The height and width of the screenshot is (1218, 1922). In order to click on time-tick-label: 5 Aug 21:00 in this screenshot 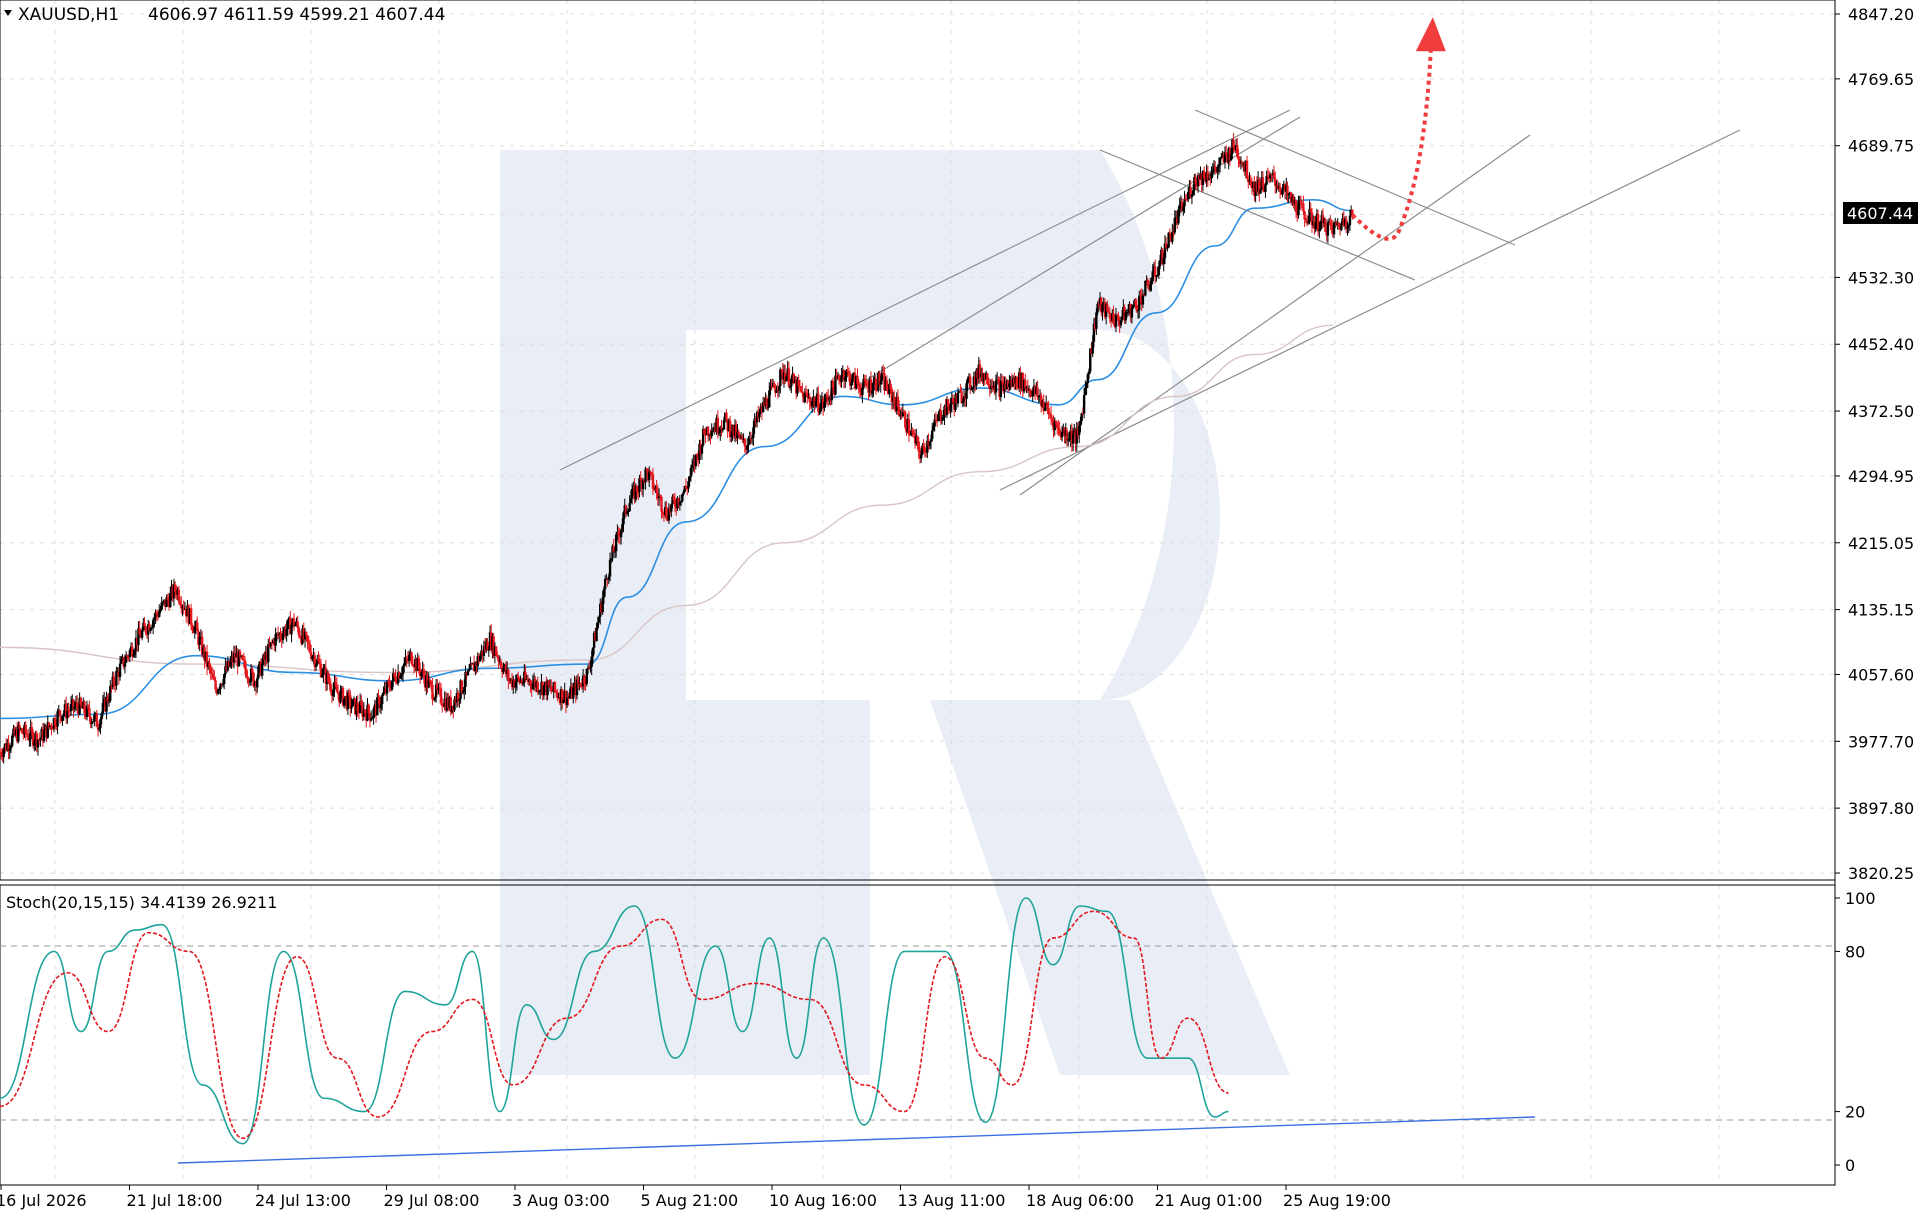, I will do `click(690, 1200)`.